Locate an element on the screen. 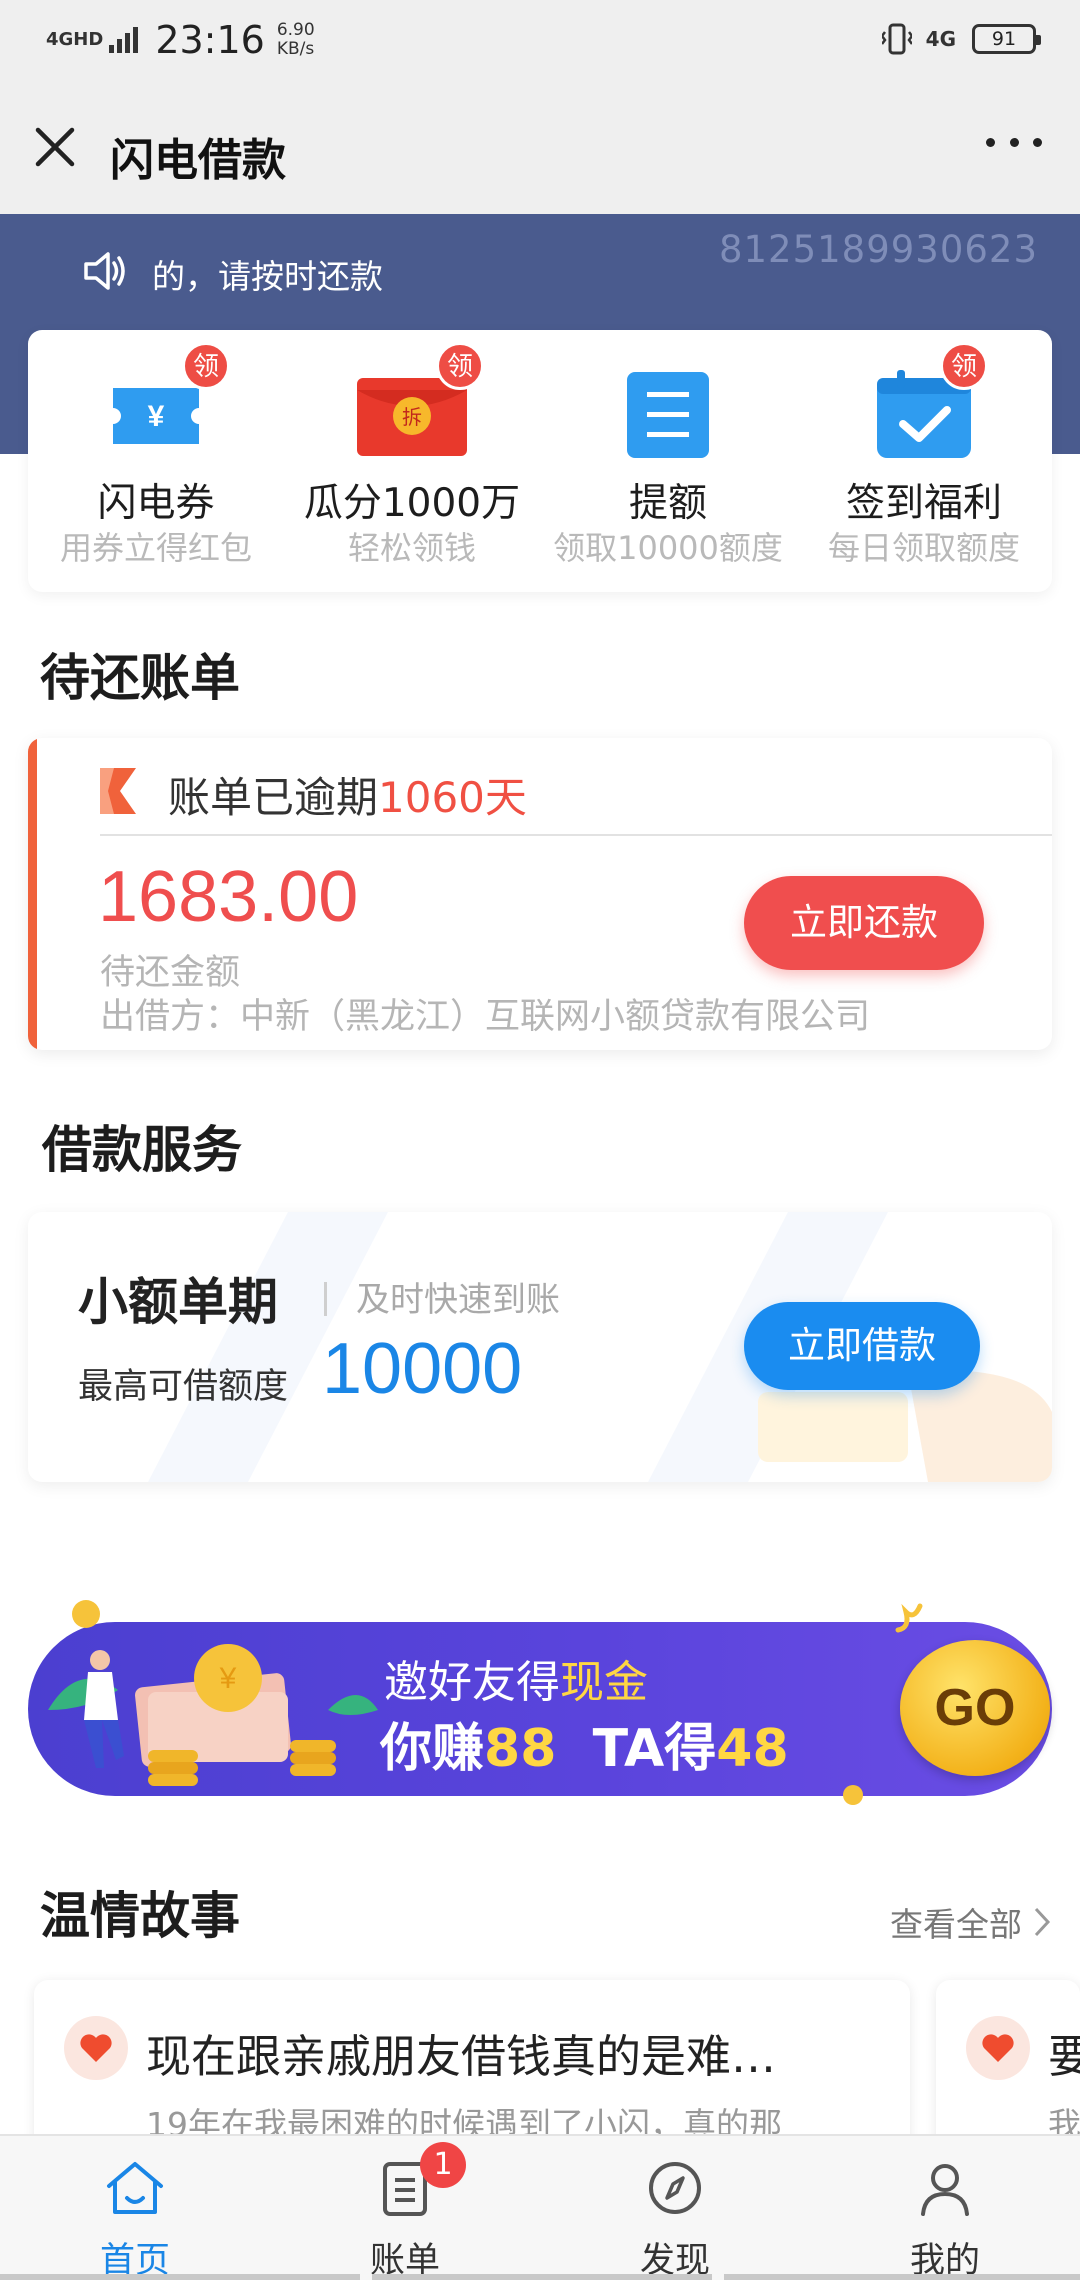 Image resolution: width=1080 pixels, height=2280 pixels. story-card: 现在跟亲戚朋友借钱真的是难… 19年在我最困难的时候遇到了小闪，真的那 is located at coordinates (472, 2070).